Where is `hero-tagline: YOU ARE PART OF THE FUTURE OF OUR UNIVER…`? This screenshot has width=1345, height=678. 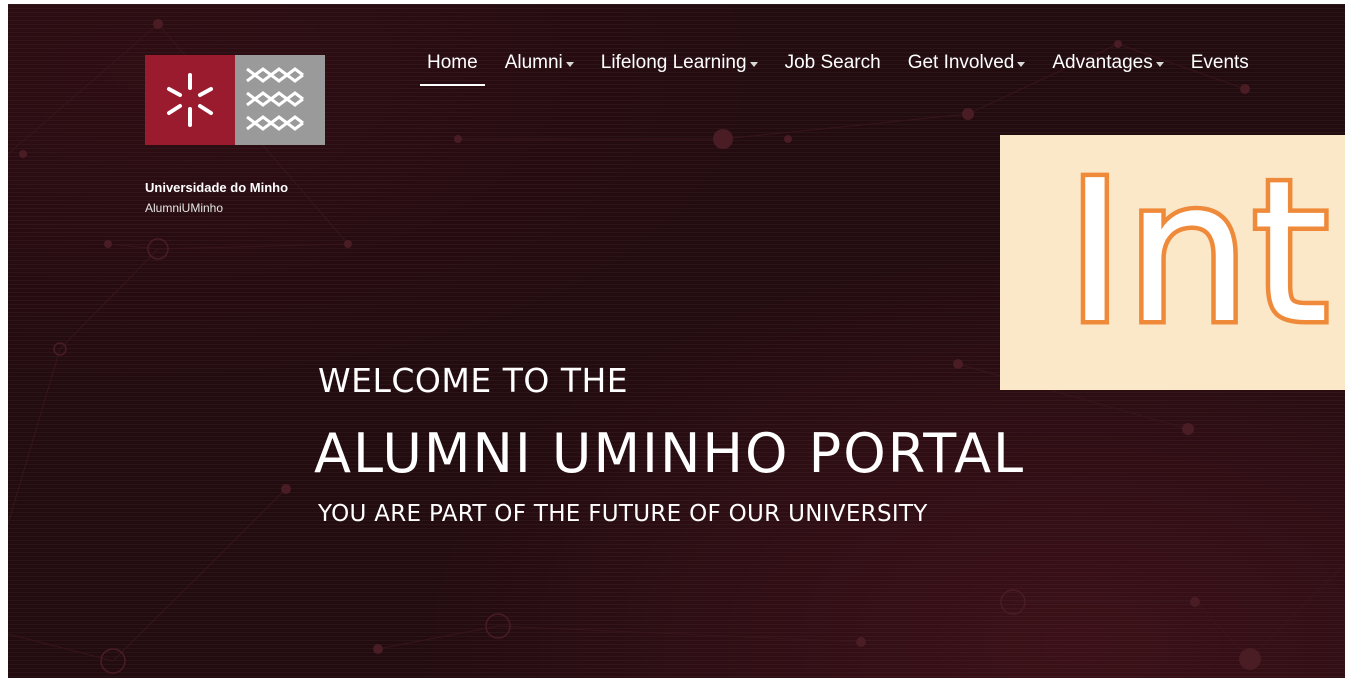
hero-tagline: YOU ARE PART OF THE FUTURE OF OUR UNIVER… is located at coordinates (623, 514).